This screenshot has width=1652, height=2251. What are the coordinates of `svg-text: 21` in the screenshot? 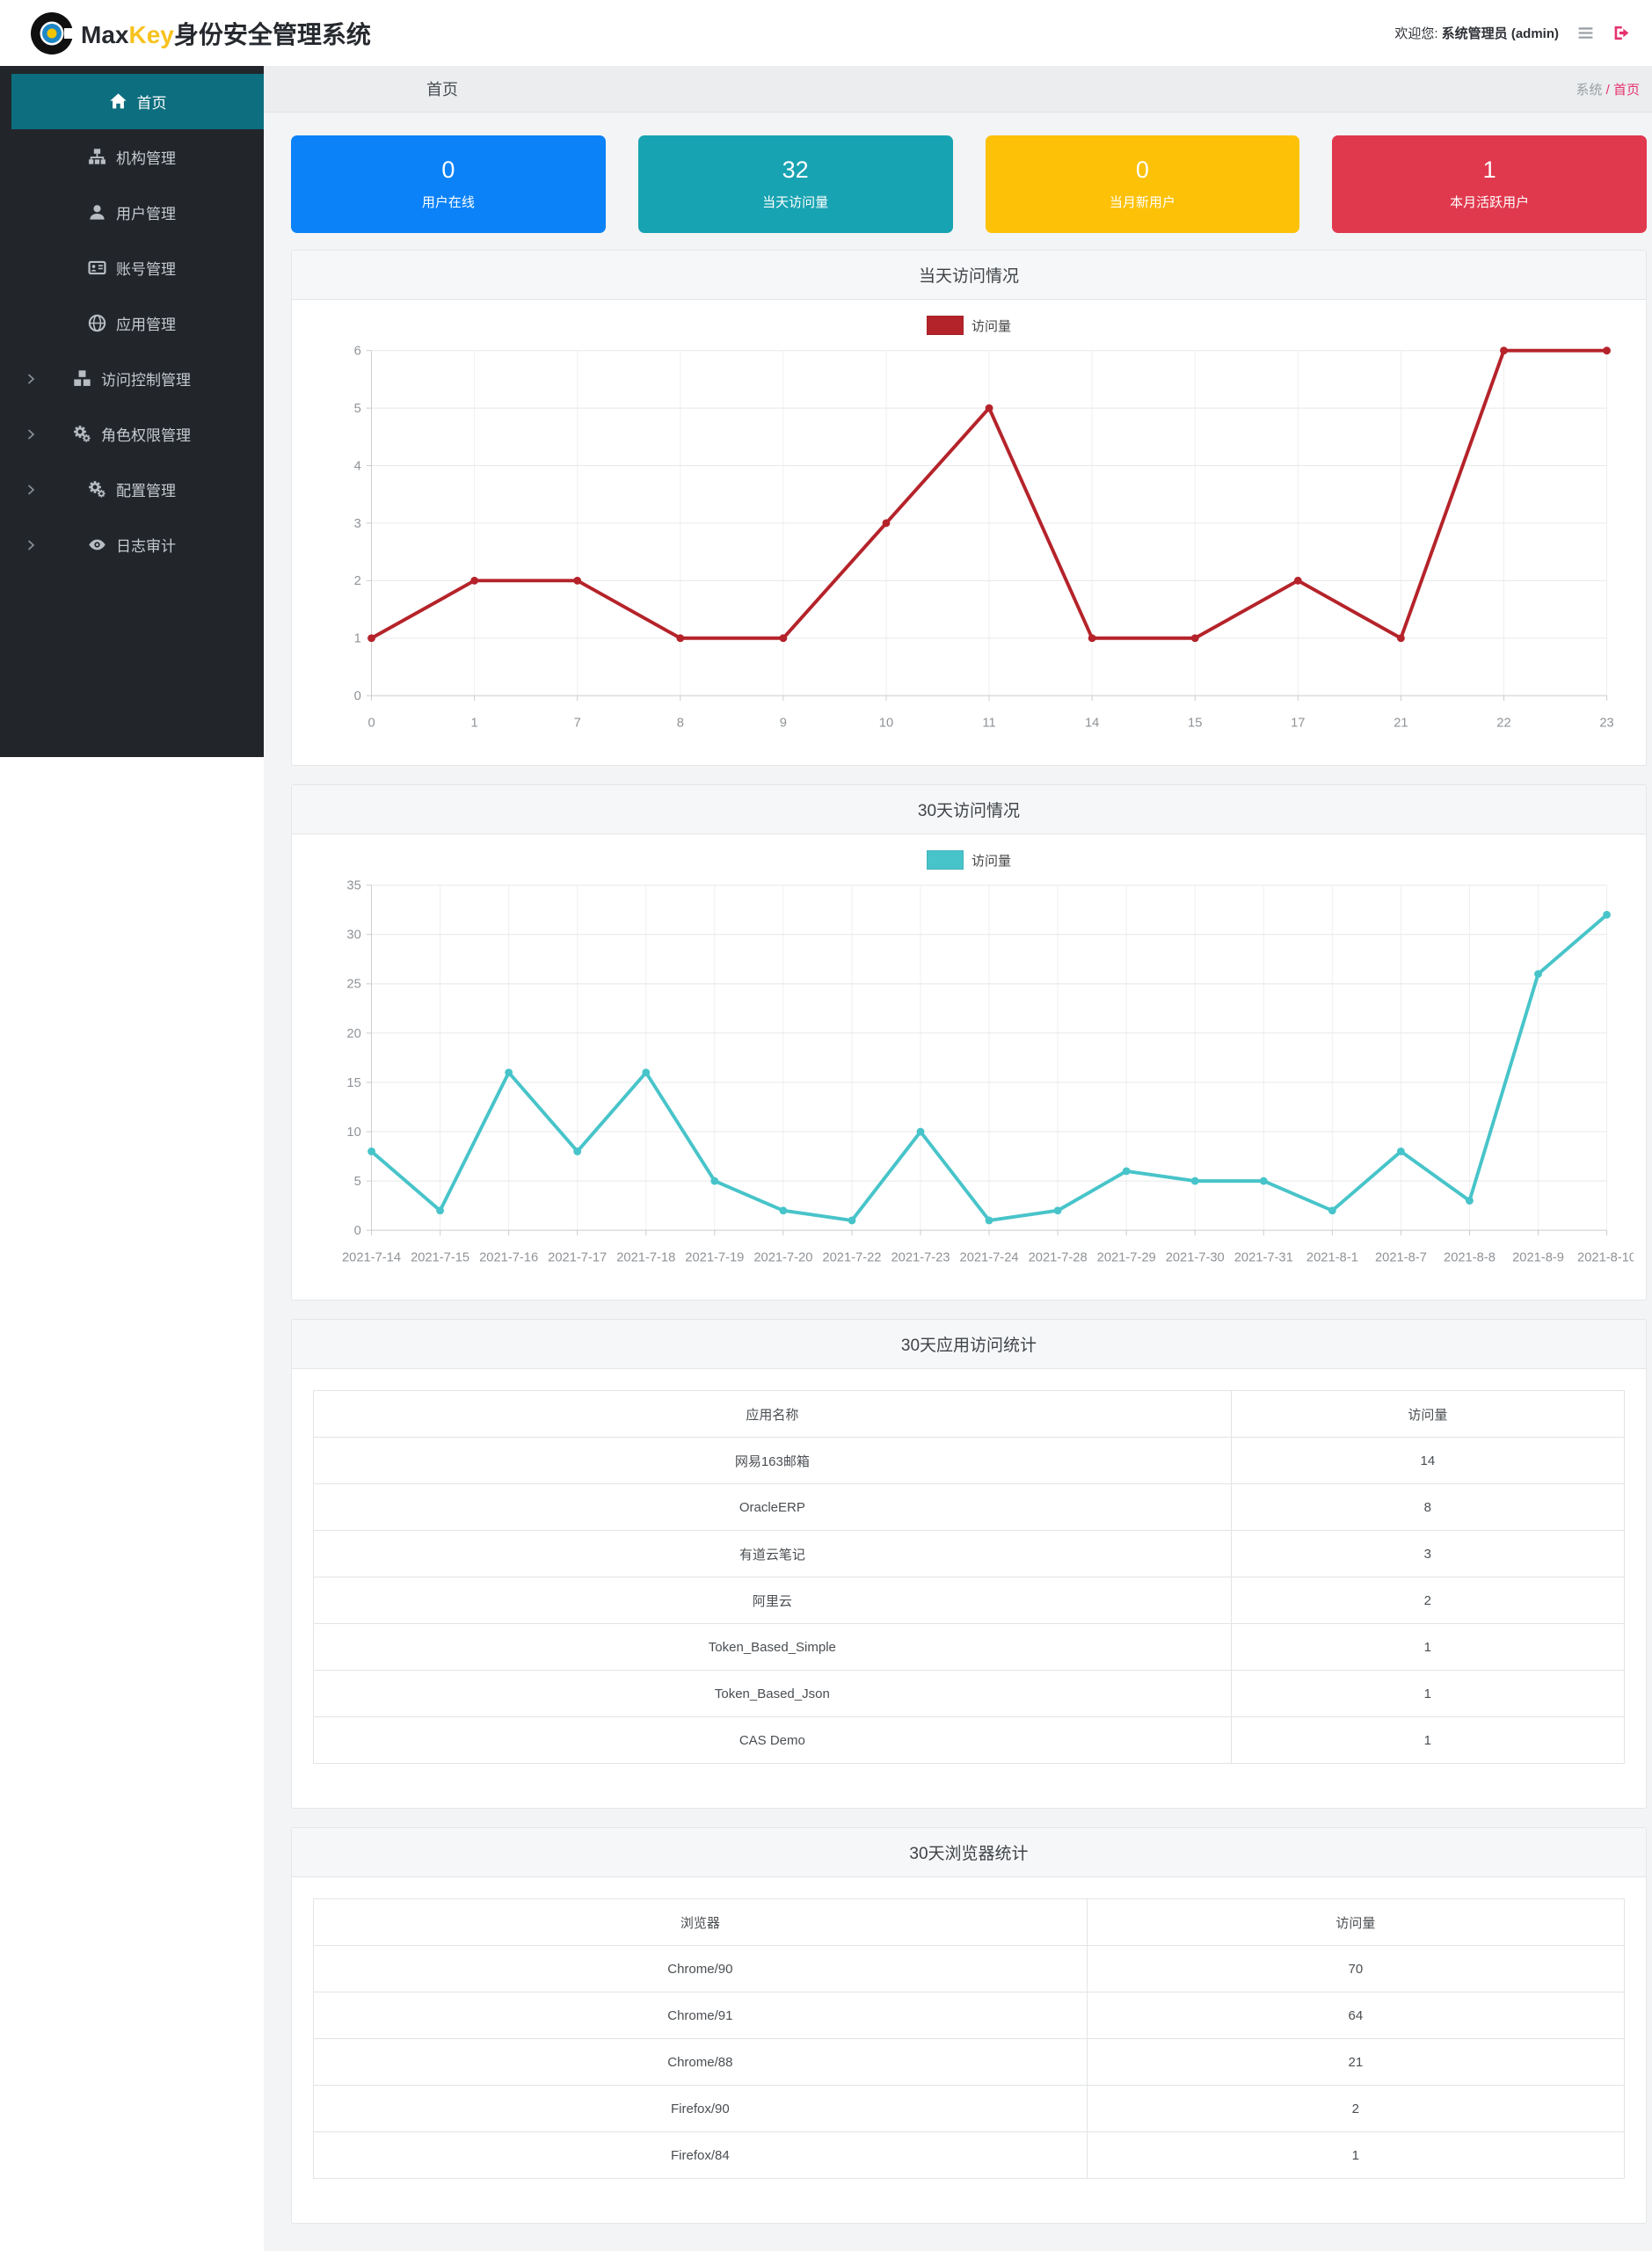 It's located at (1401, 723).